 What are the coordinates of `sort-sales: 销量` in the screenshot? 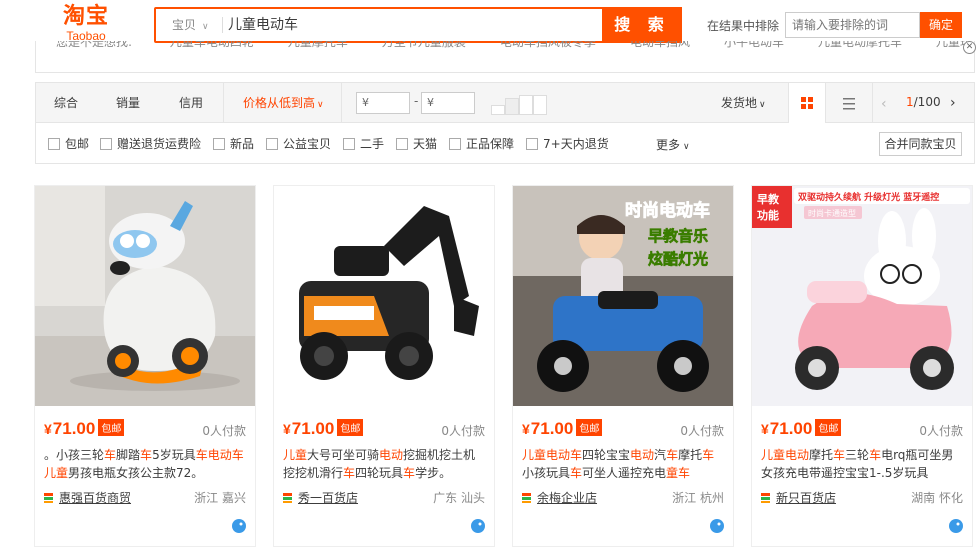 It's located at (128, 103).